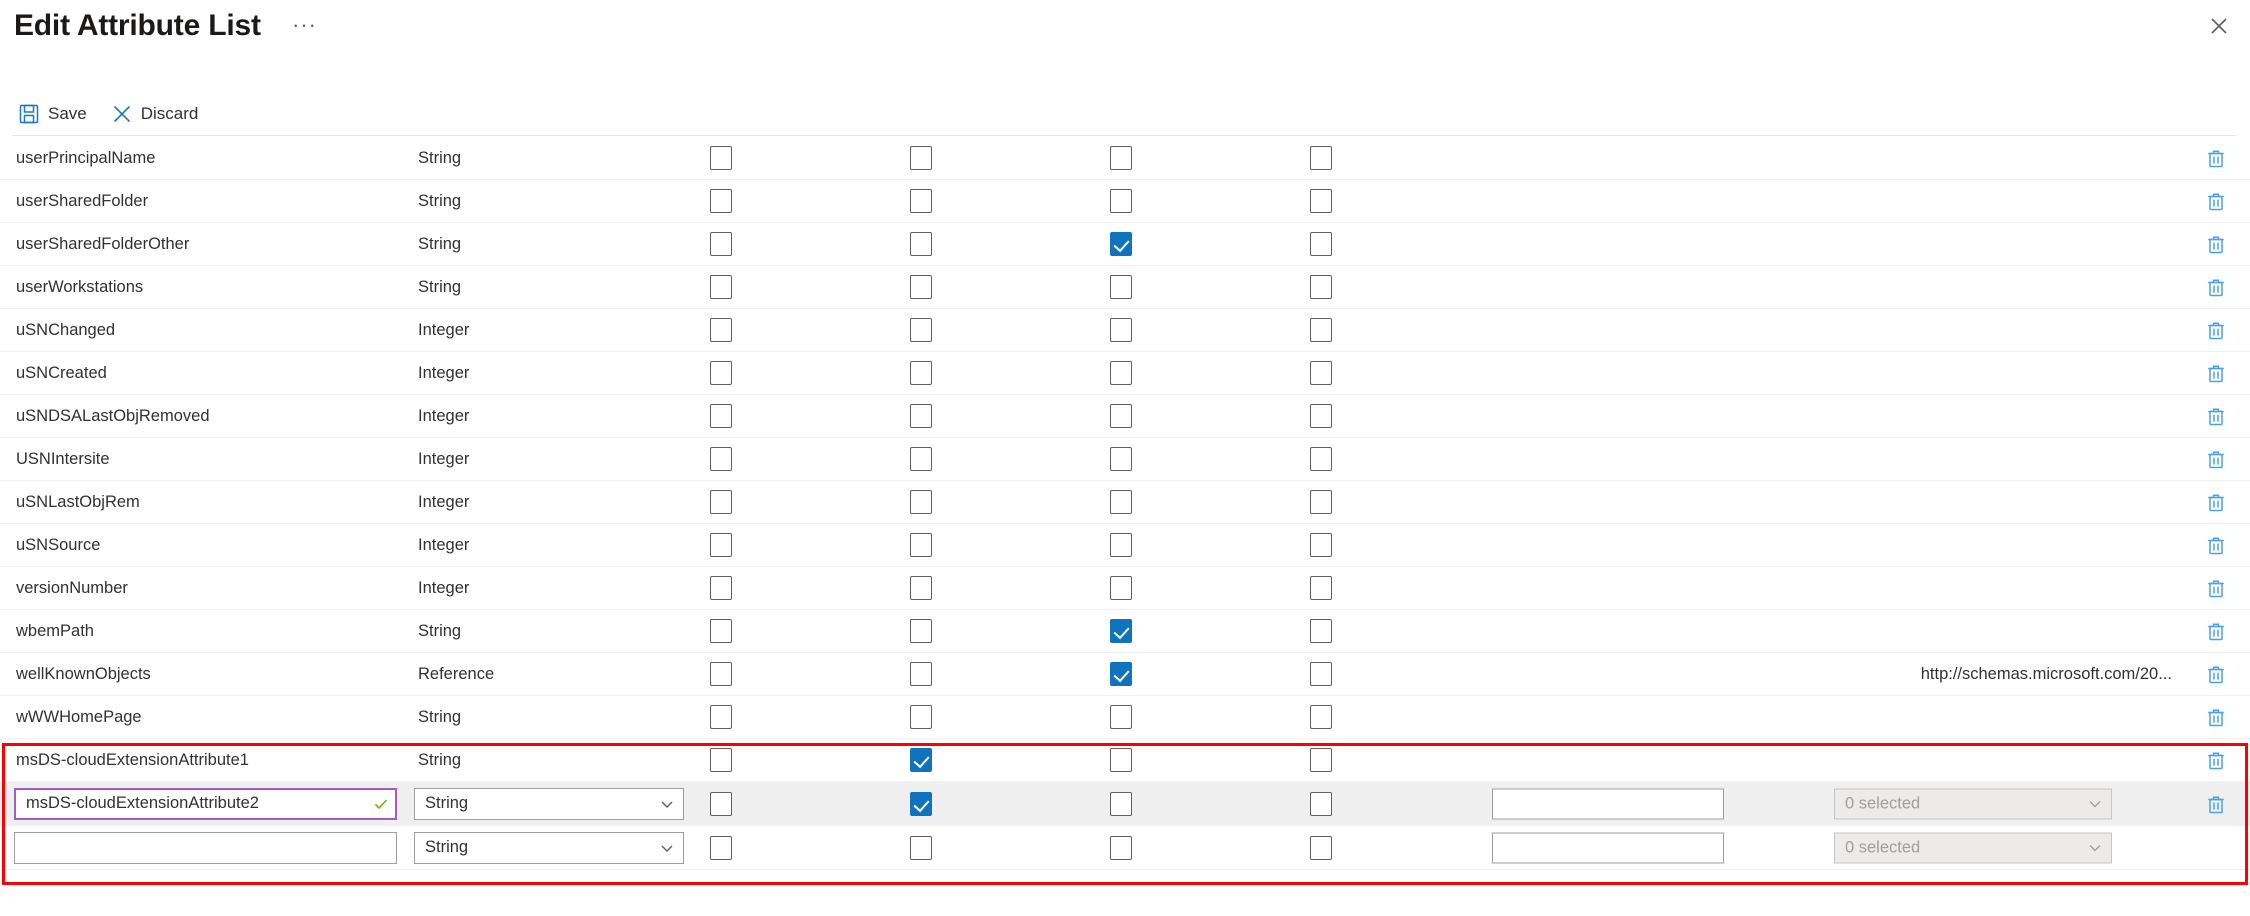  What do you see at coordinates (1125, 114) in the screenshot?
I see `command-bar: Save Discard` at bounding box center [1125, 114].